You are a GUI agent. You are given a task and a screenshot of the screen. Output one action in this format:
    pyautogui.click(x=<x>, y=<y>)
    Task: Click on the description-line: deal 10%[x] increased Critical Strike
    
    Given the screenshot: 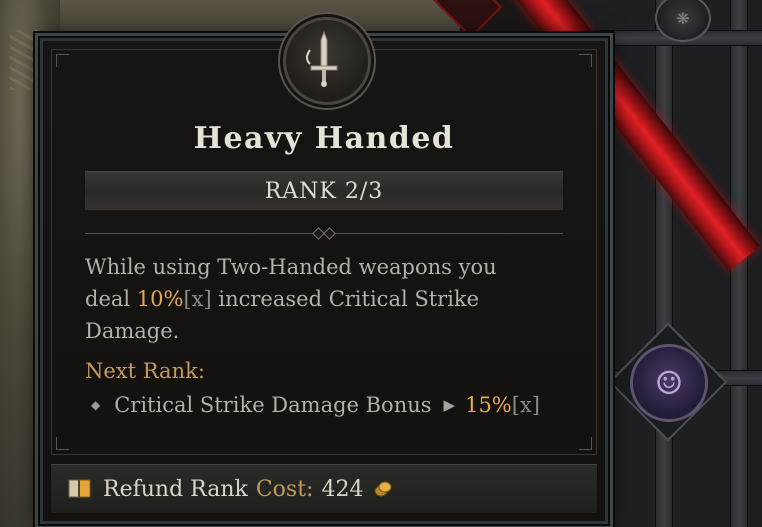 What is the action you would take?
    pyautogui.click(x=320, y=299)
    